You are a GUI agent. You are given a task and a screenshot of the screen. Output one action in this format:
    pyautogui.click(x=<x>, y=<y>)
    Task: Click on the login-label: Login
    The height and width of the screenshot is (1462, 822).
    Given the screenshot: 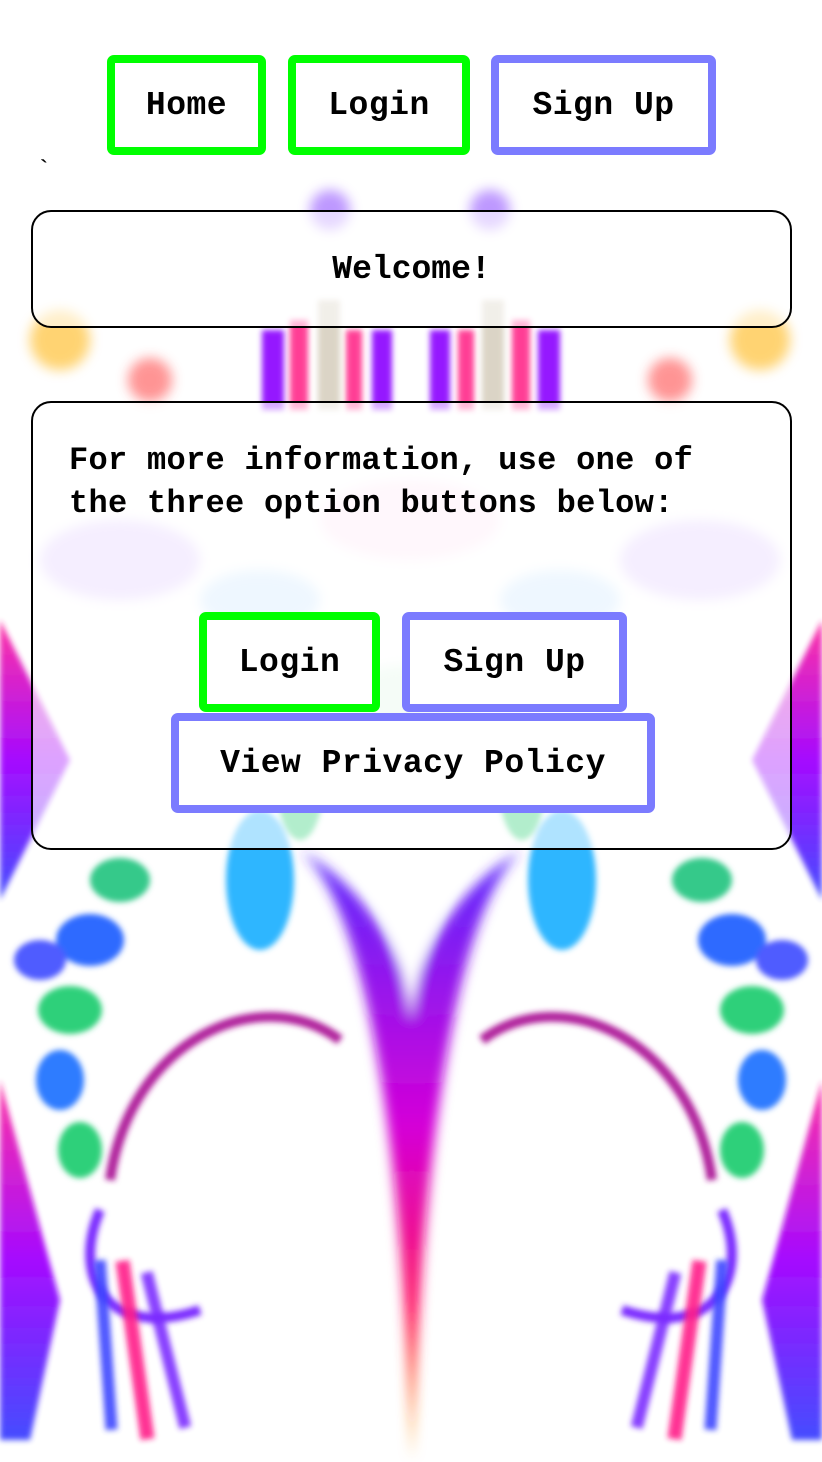 What is the action you would take?
    pyautogui.click(x=289, y=662)
    